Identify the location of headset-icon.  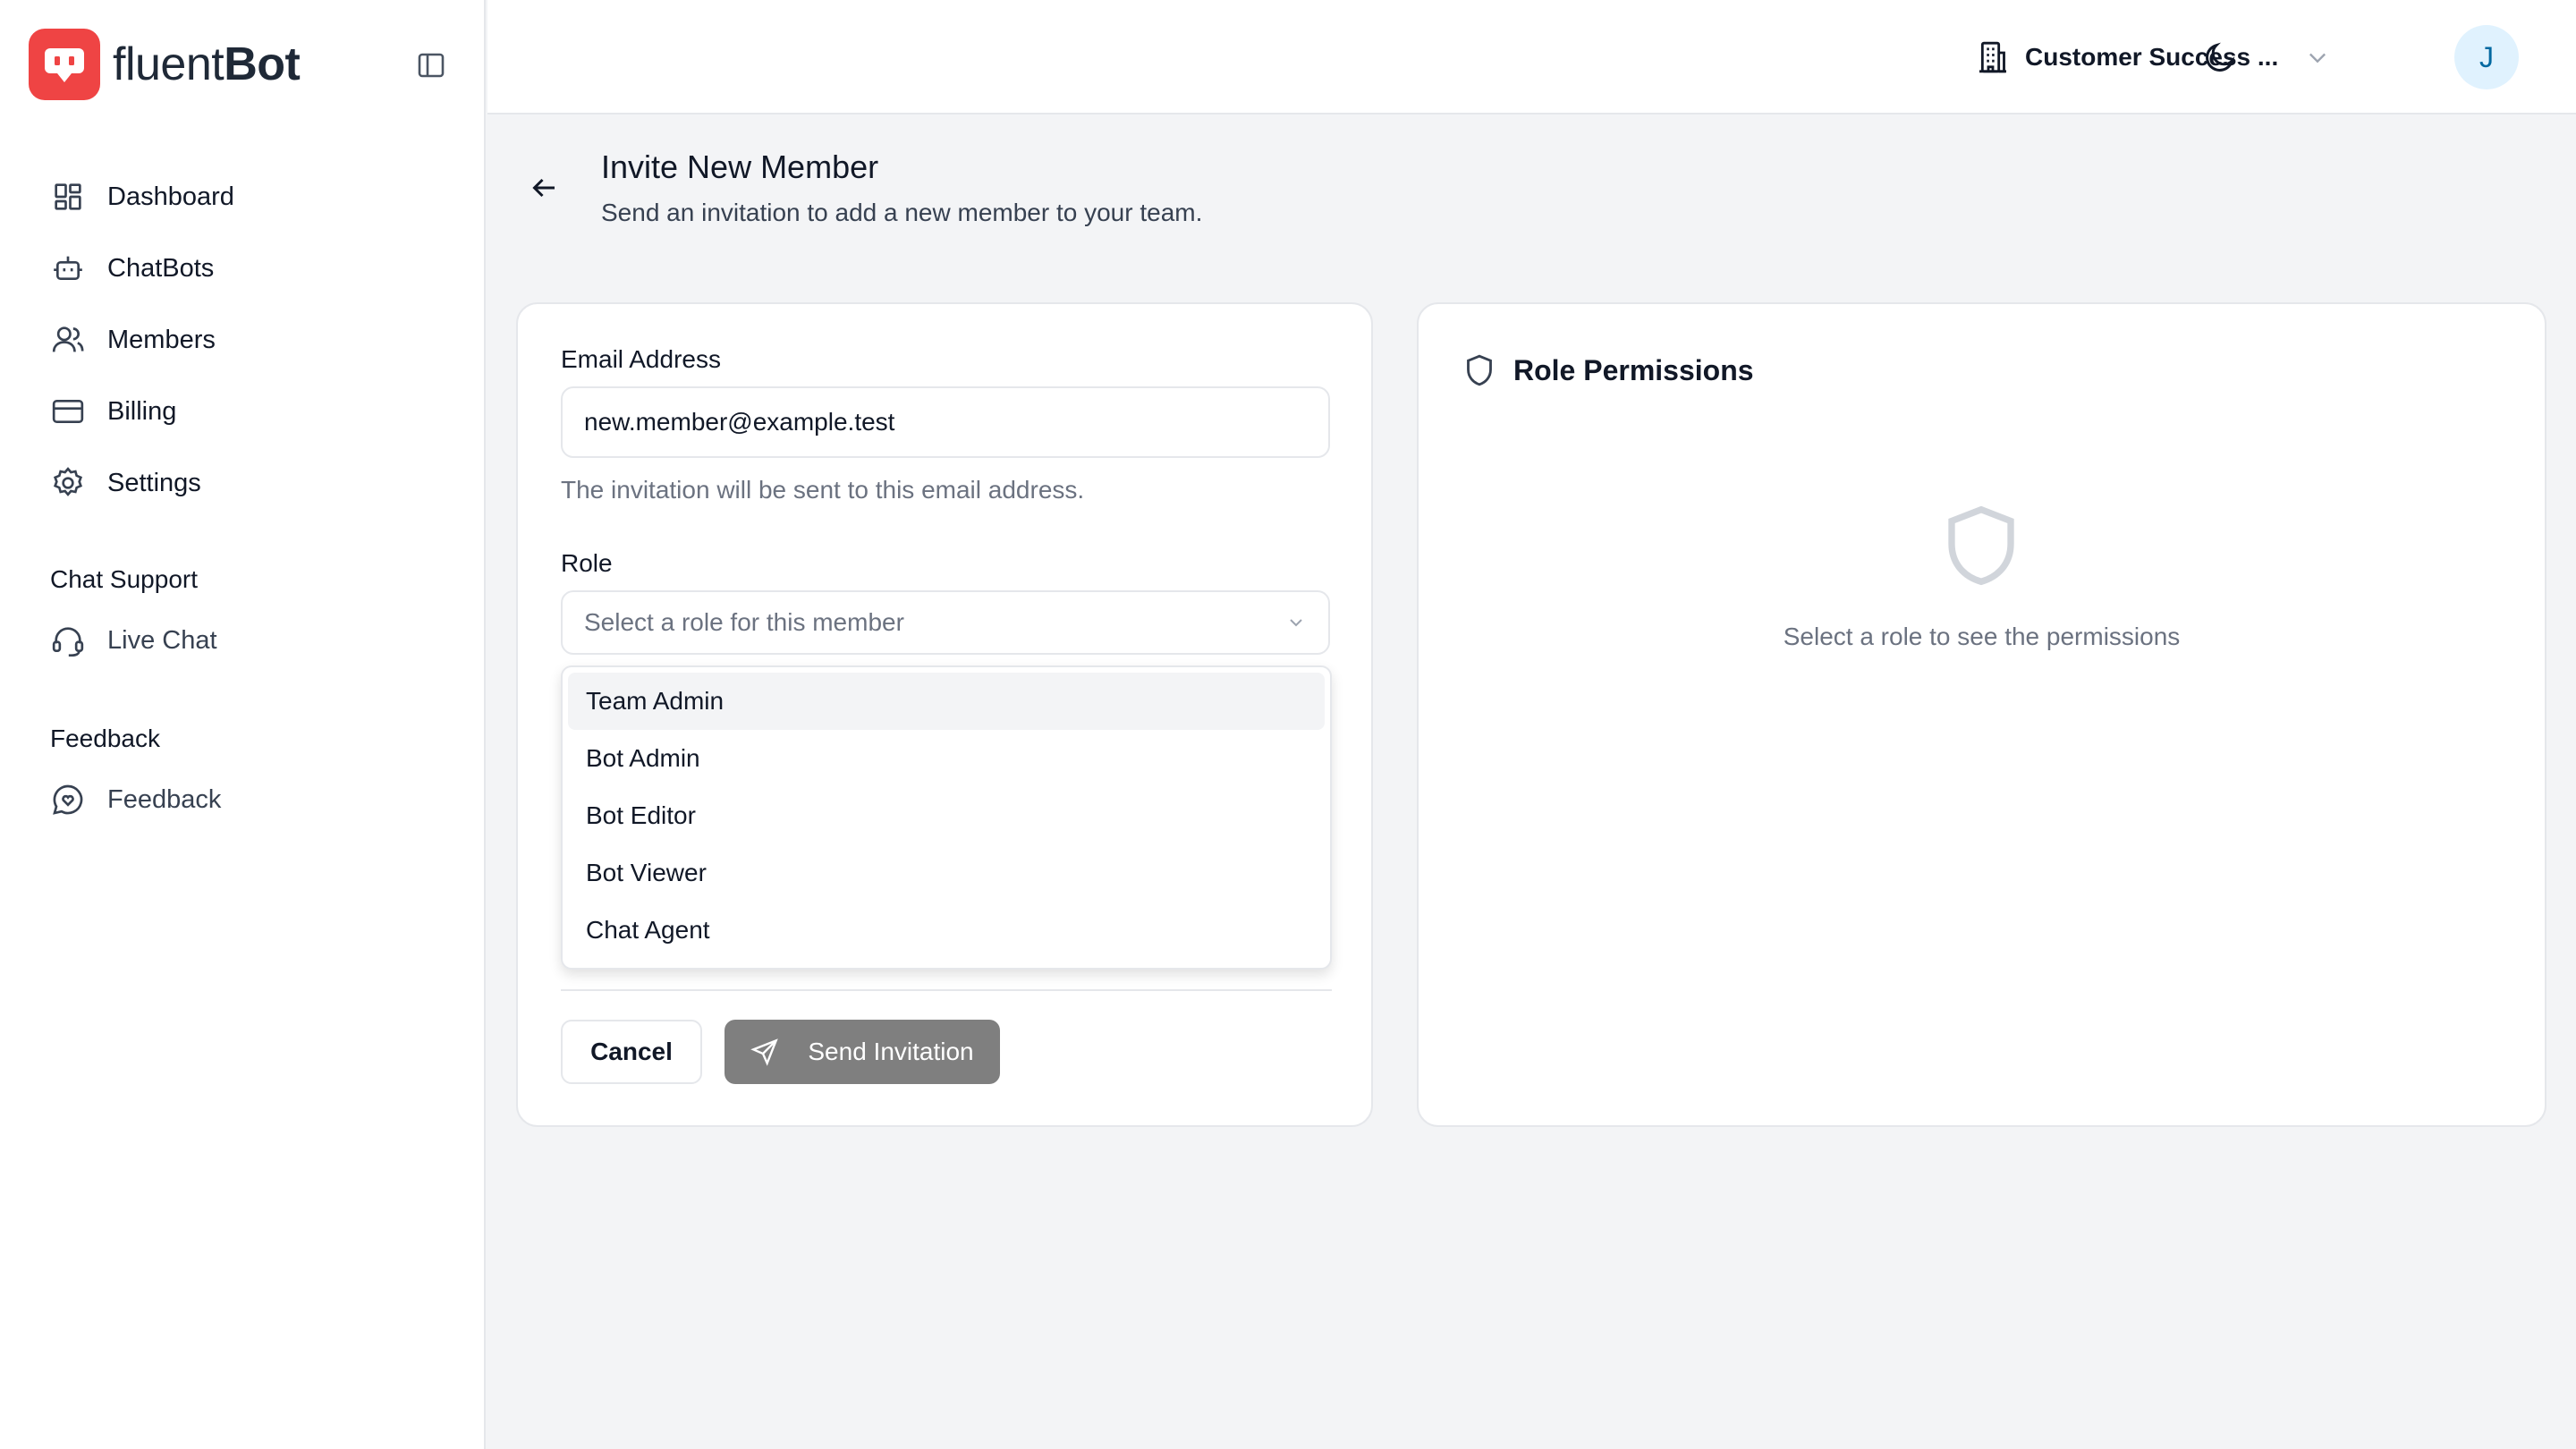
(68, 640).